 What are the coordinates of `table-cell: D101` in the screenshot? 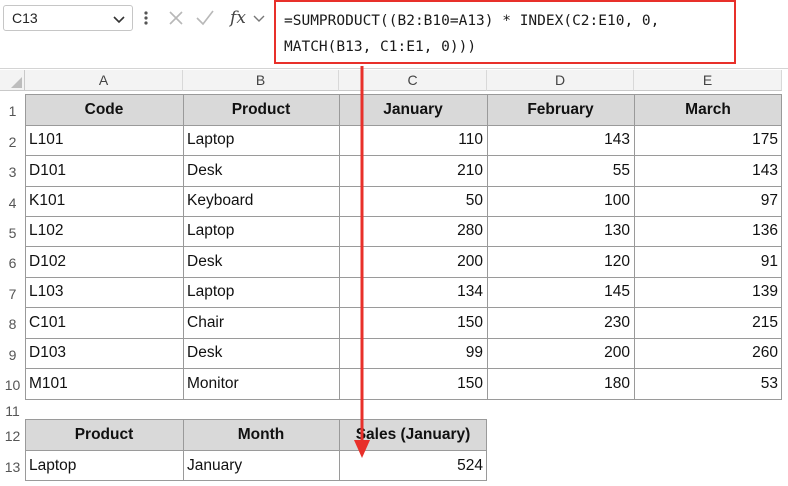 It's located at (104, 170).